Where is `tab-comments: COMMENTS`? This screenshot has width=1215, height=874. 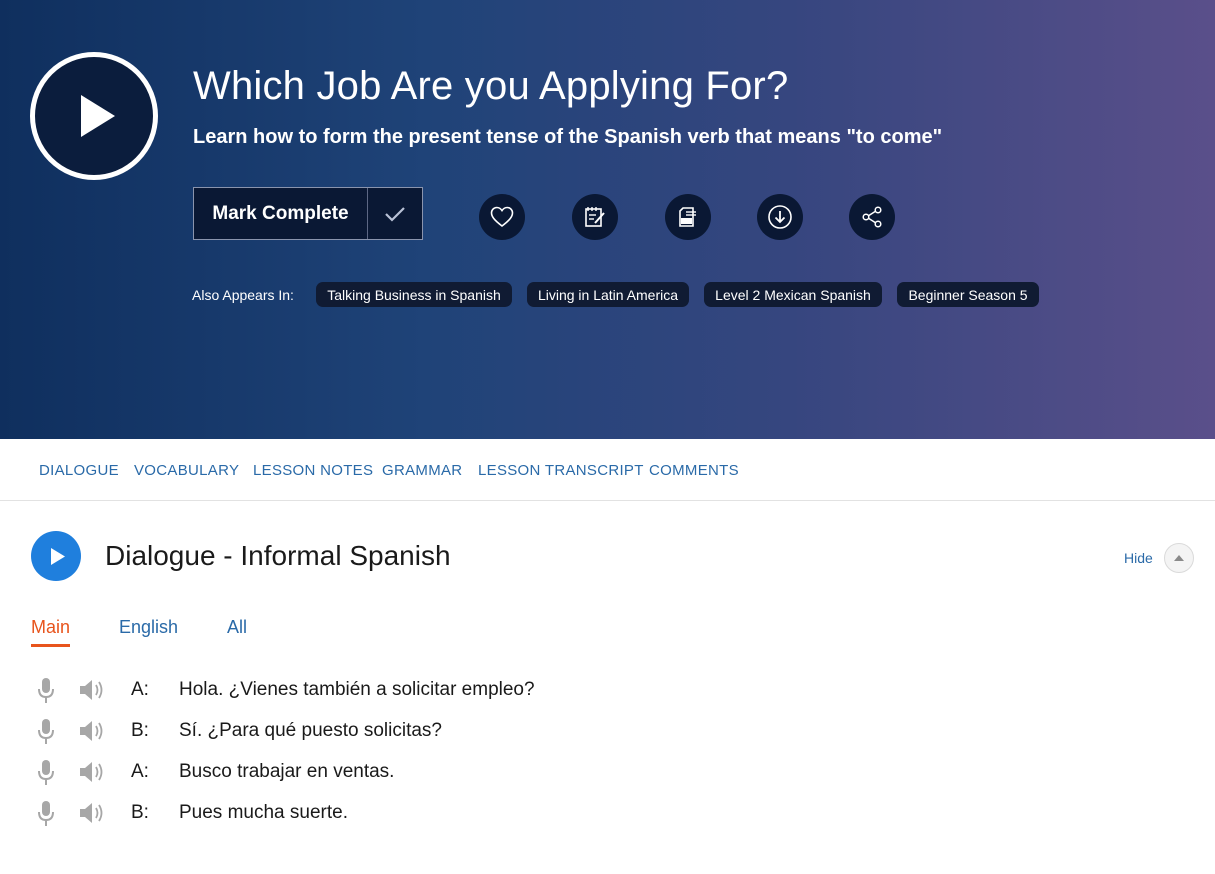 tab-comments: COMMENTS is located at coordinates (694, 470).